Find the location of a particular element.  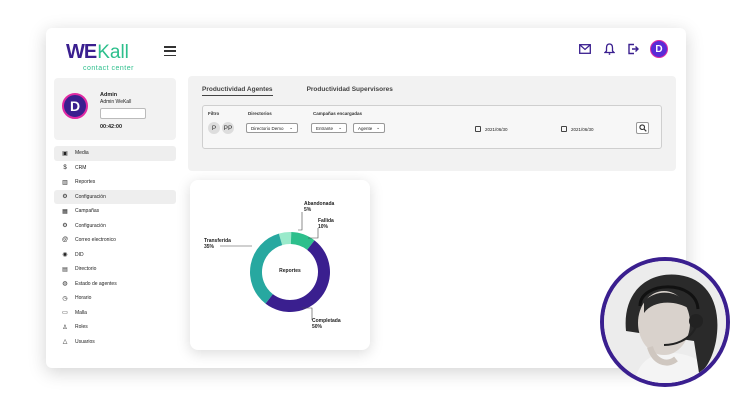

date-to-value: 2021/06/30 is located at coordinates (582, 129).